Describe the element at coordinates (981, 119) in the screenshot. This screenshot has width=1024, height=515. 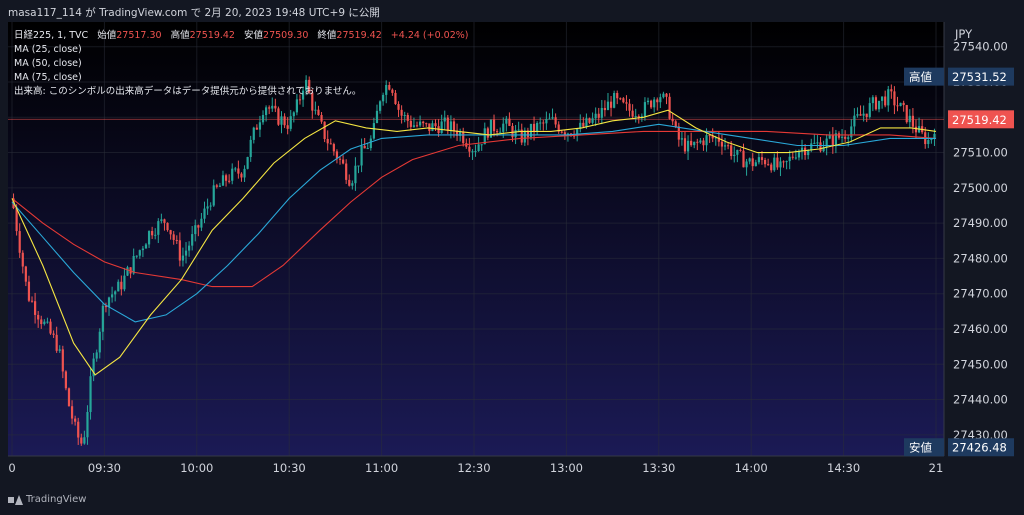
I see `last-price-tag: 27519.42` at that location.